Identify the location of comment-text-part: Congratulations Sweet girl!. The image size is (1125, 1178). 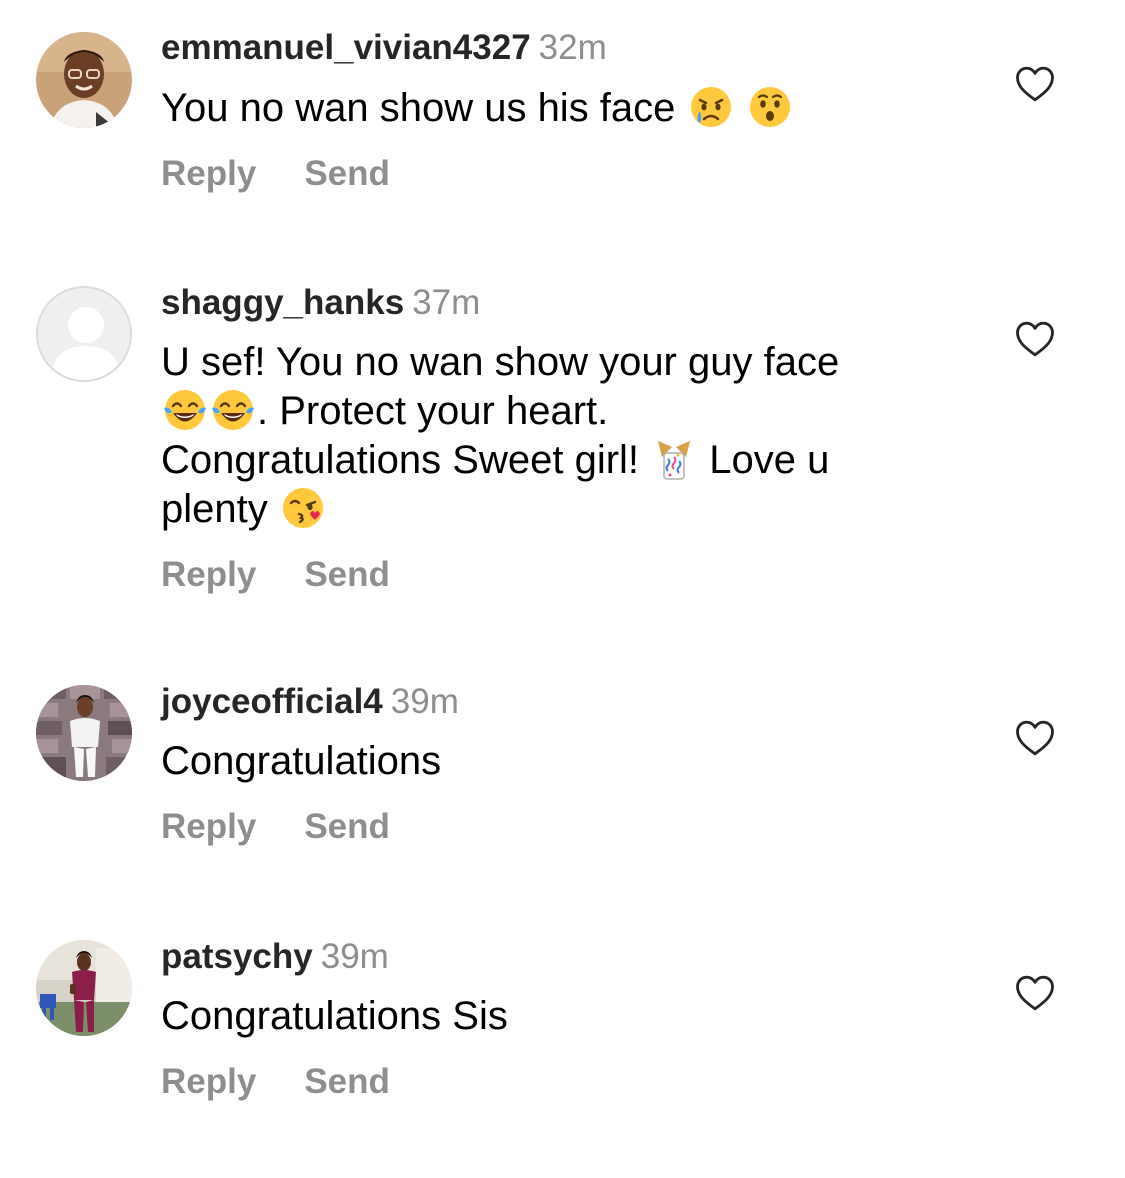
(406, 460).